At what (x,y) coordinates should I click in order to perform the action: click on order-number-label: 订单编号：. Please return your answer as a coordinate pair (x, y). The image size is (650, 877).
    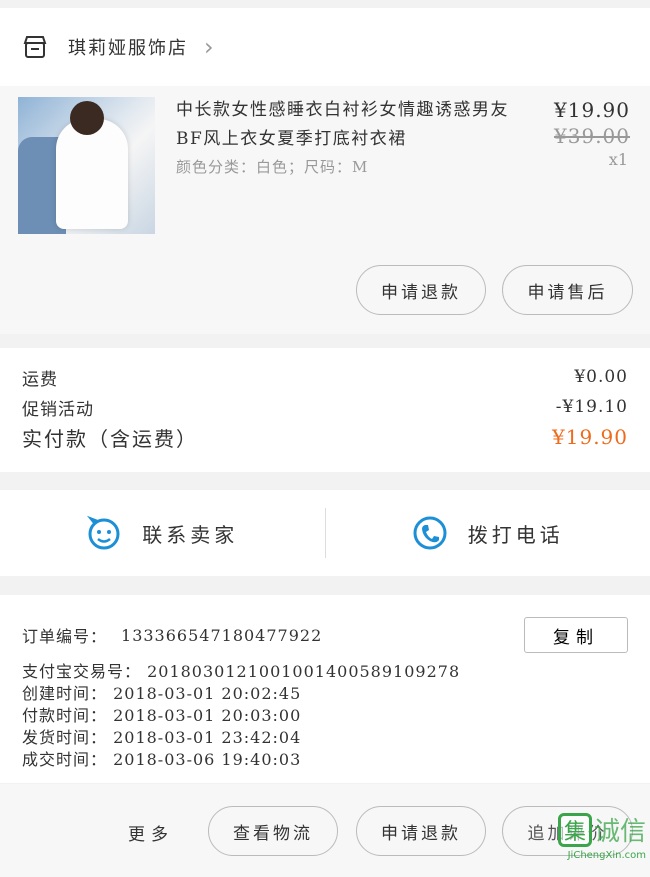
    Looking at the image, I should click on (65, 636).